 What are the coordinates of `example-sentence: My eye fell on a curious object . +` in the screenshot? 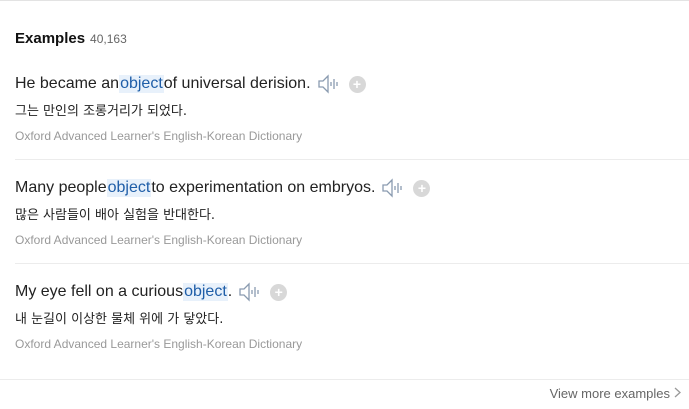 It's located at (352, 292).